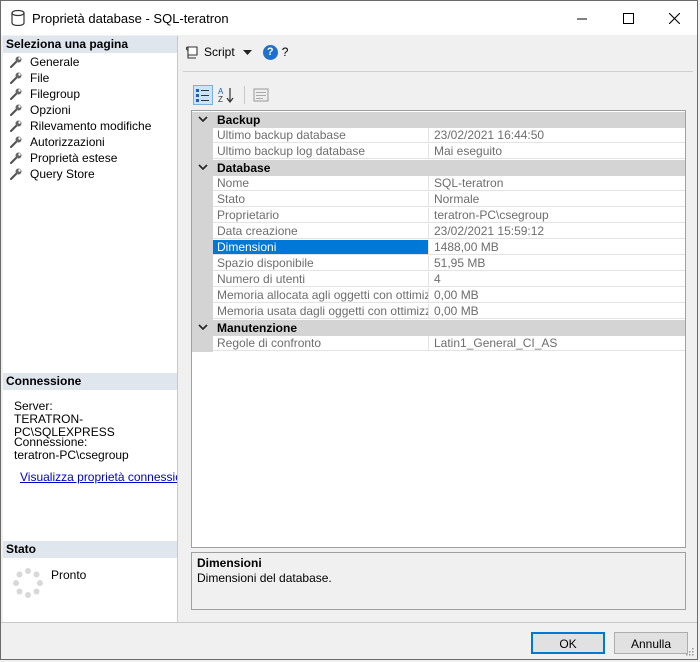 This screenshot has height=662, width=700. I want to click on category-label: Manutenzione, so click(257, 328).